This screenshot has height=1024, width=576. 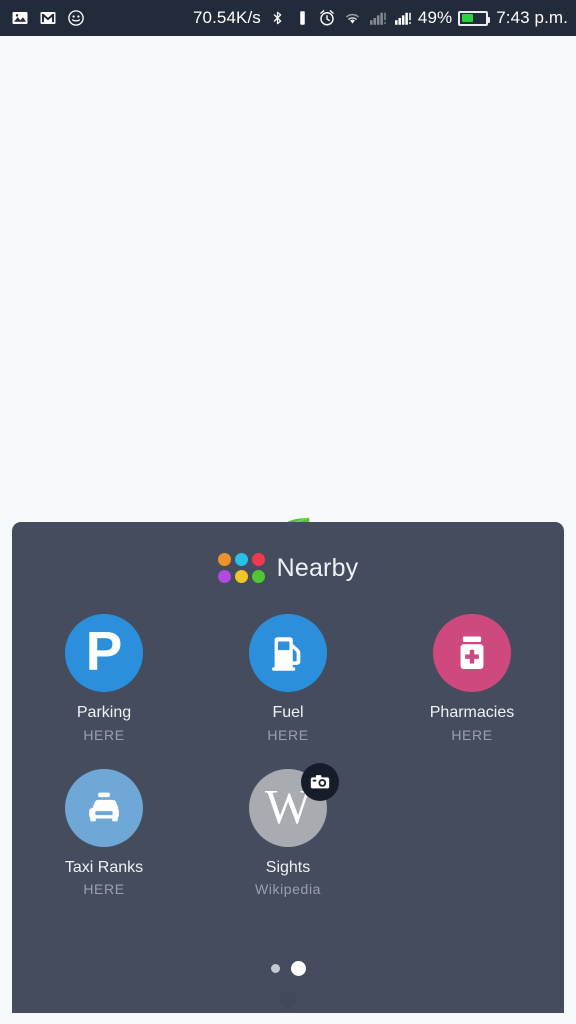 I want to click on bluetooth-icon, so click(x=277, y=18).